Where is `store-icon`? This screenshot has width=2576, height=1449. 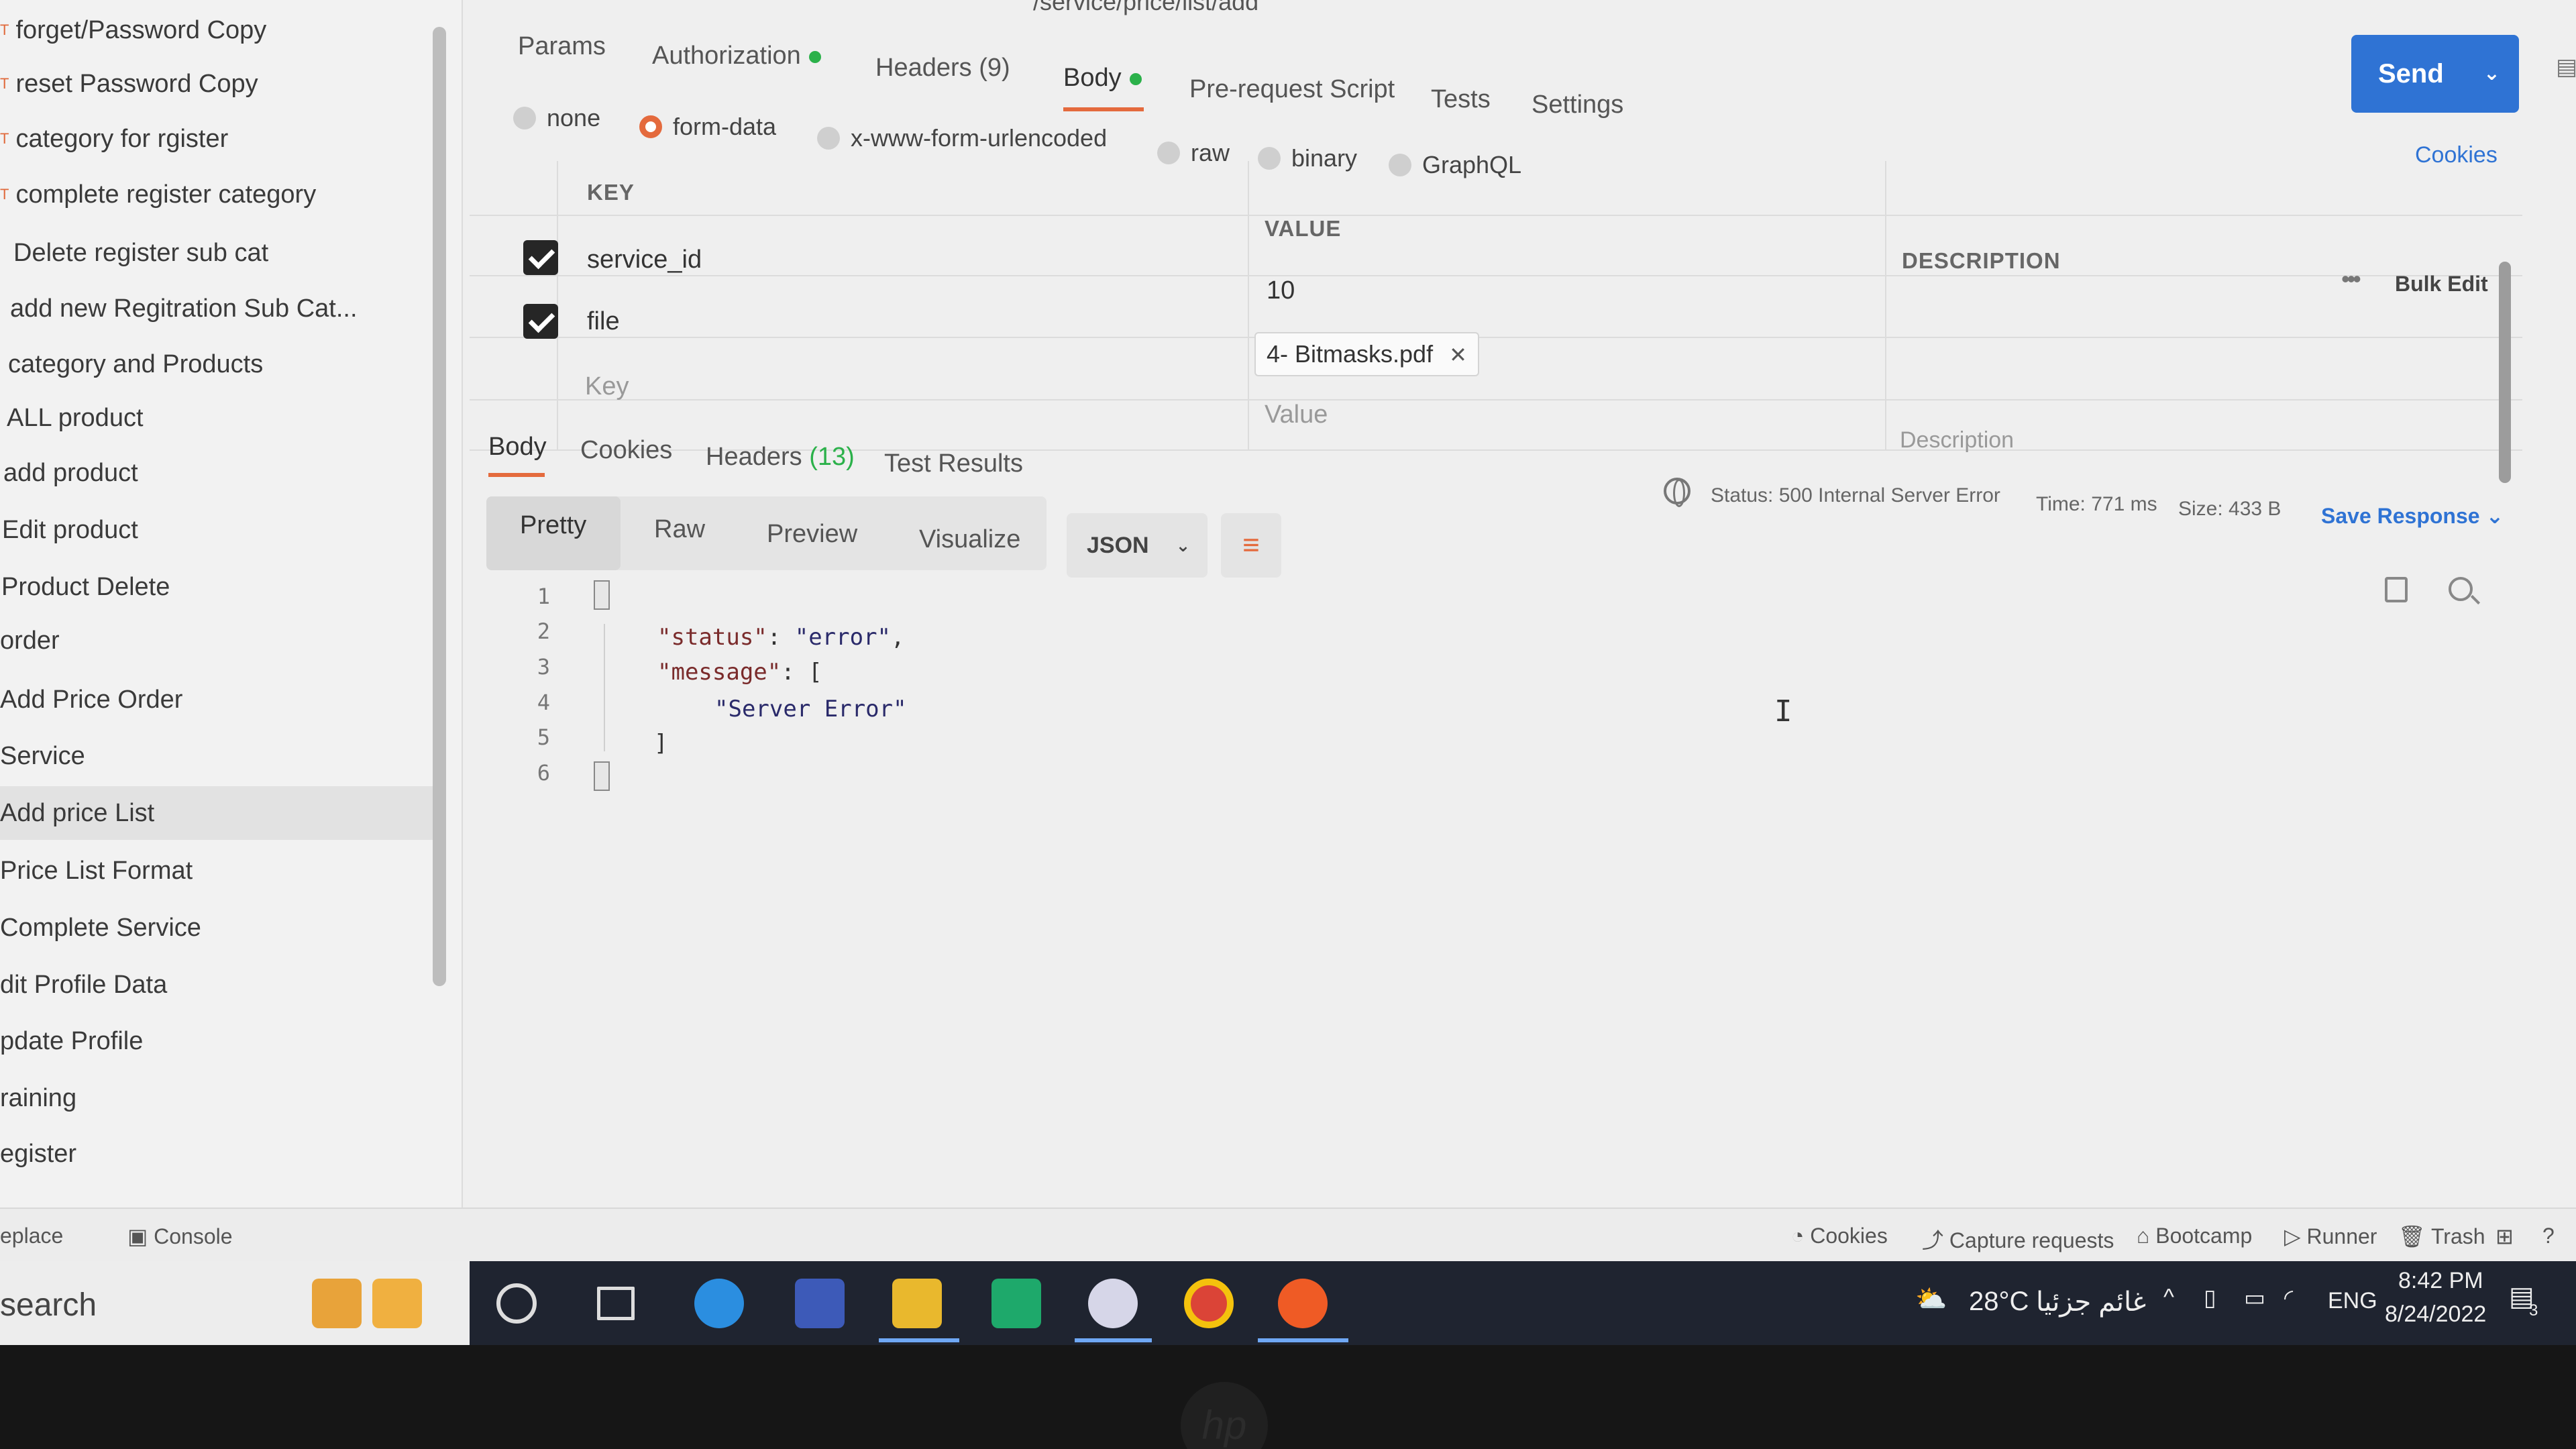 store-icon is located at coordinates (820, 1303).